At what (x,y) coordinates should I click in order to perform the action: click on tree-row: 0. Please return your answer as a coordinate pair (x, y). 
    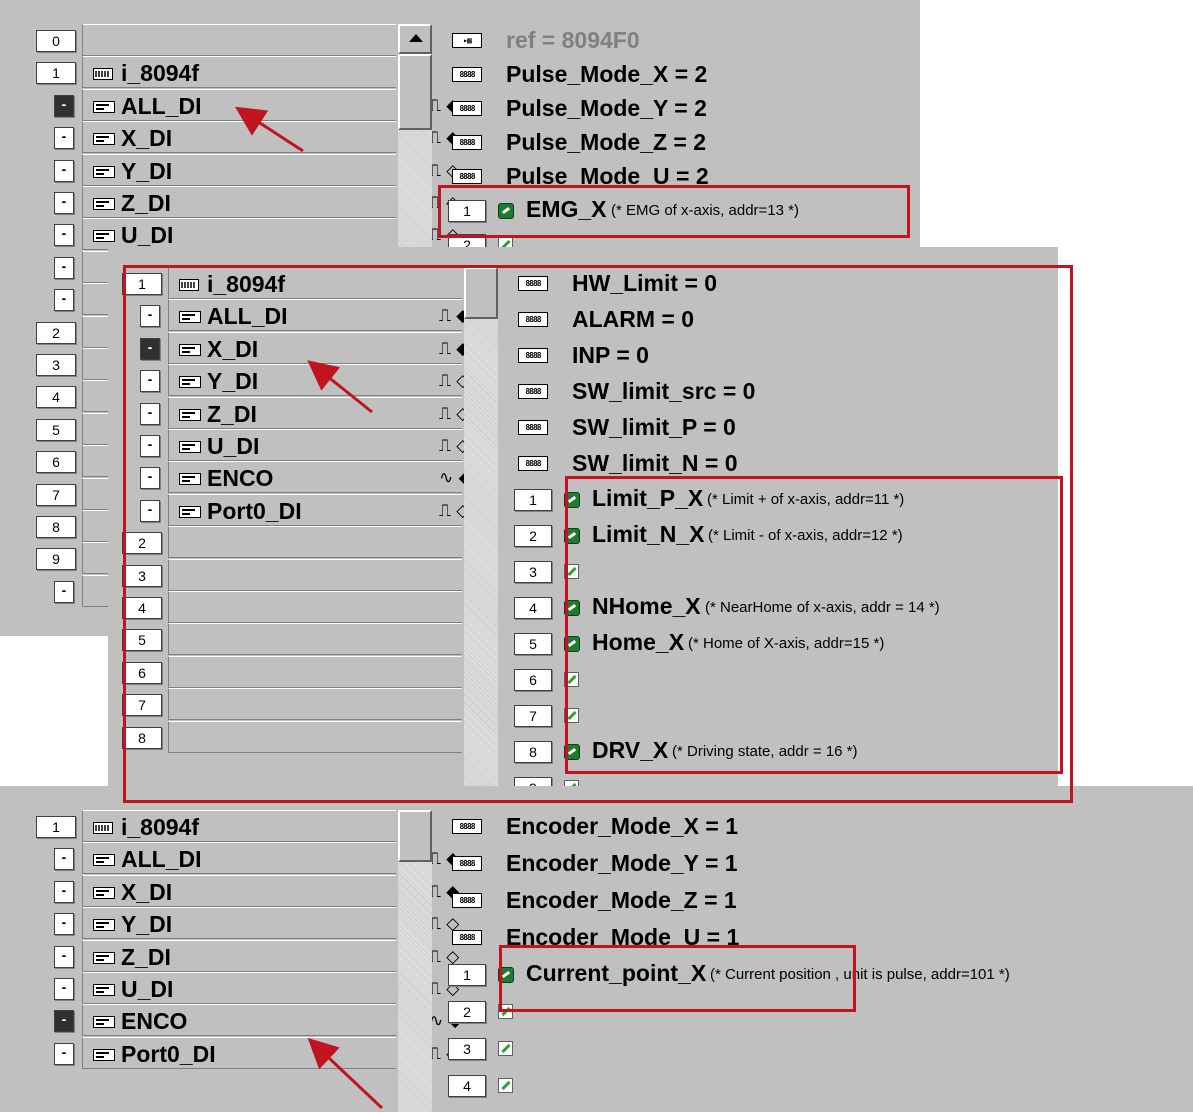
    Looking at the image, I should click on (198, 40).